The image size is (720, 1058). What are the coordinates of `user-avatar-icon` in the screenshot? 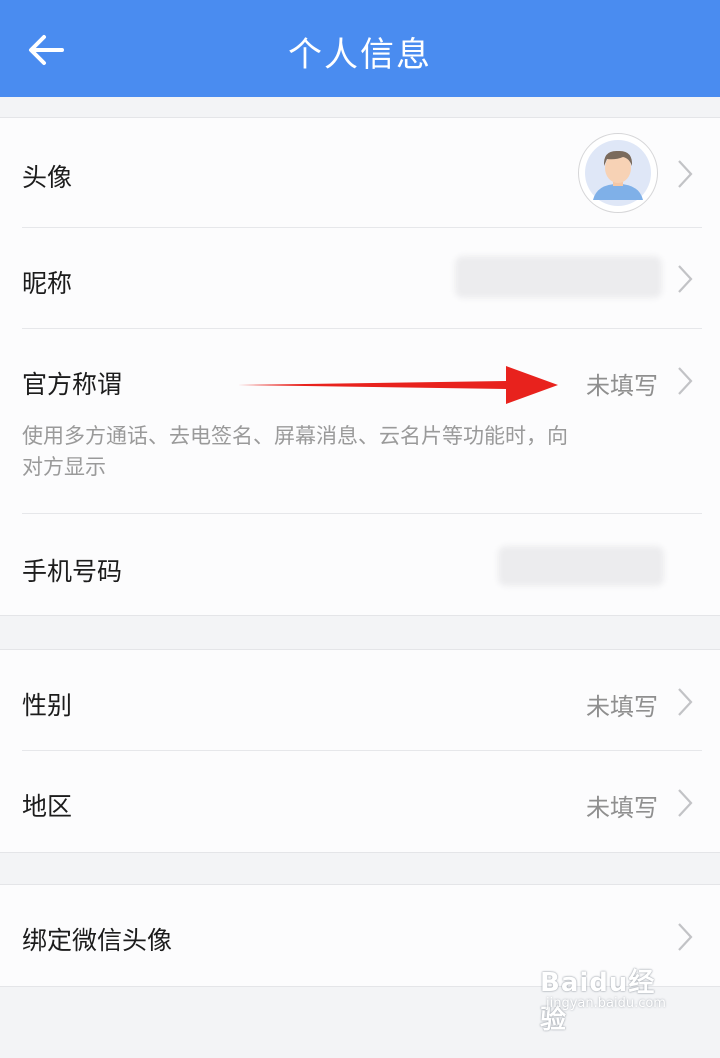 It's located at (618, 173).